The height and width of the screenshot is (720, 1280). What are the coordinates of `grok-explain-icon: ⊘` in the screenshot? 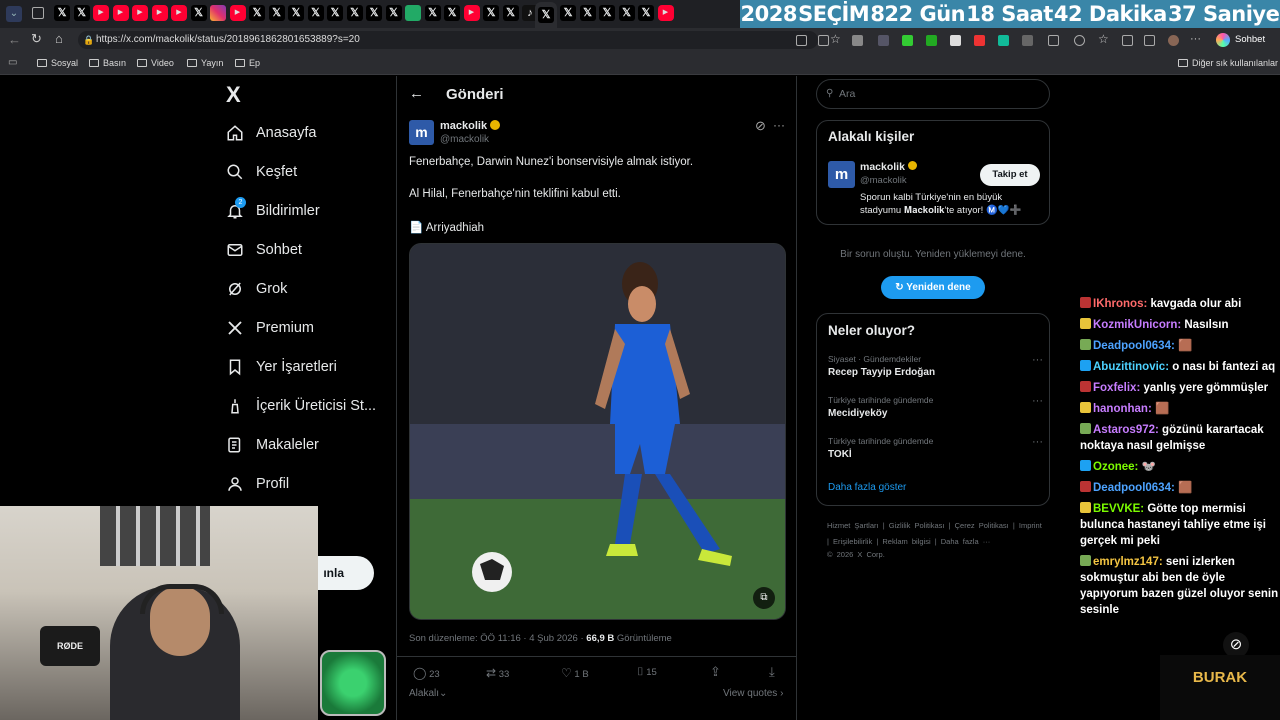 It's located at (760, 126).